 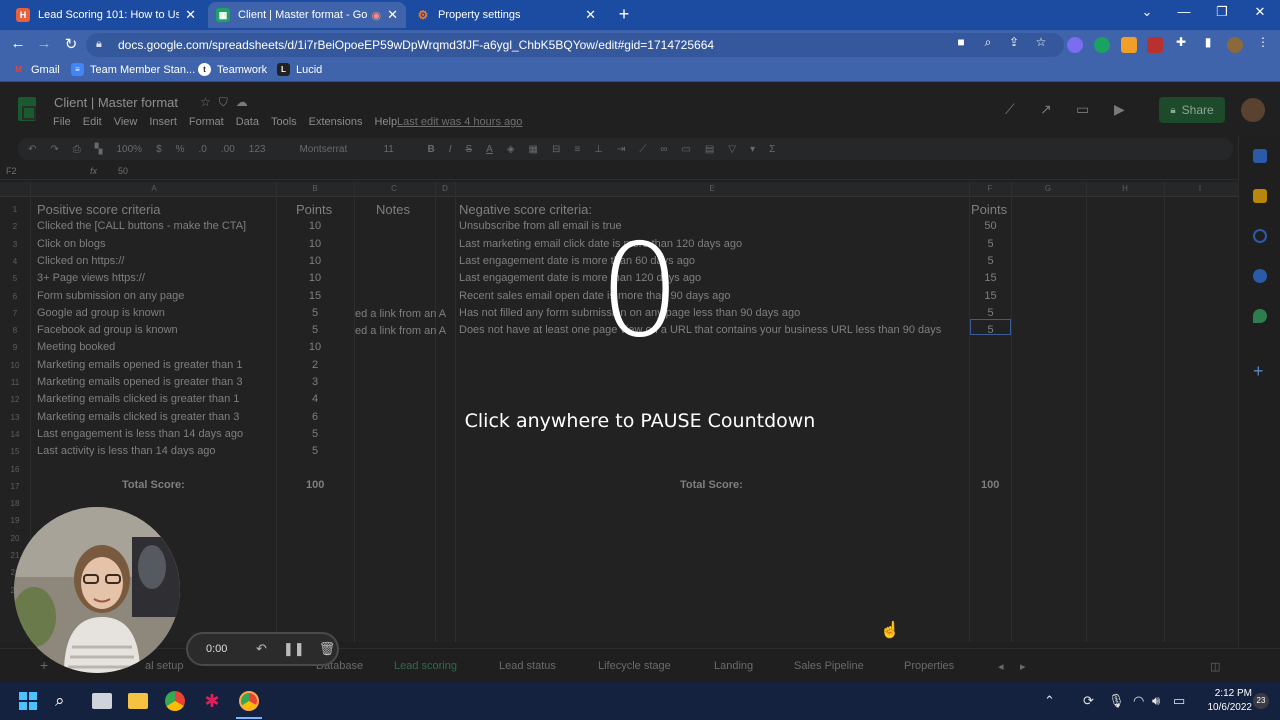 I want to click on row-header: 1, so click(x=15, y=209).